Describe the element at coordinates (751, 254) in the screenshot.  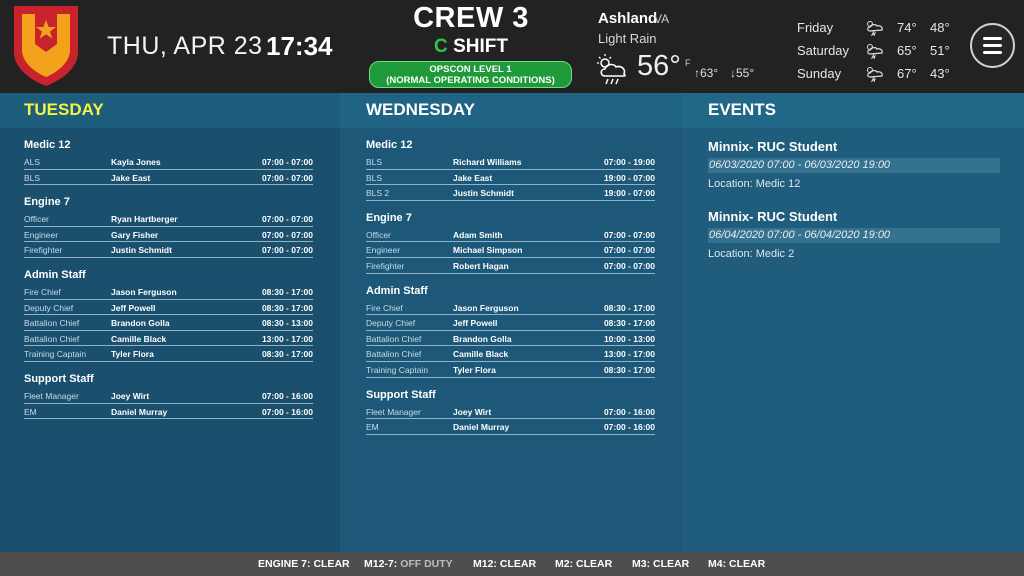
I see `event-location: Location: Medic 2` at that location.